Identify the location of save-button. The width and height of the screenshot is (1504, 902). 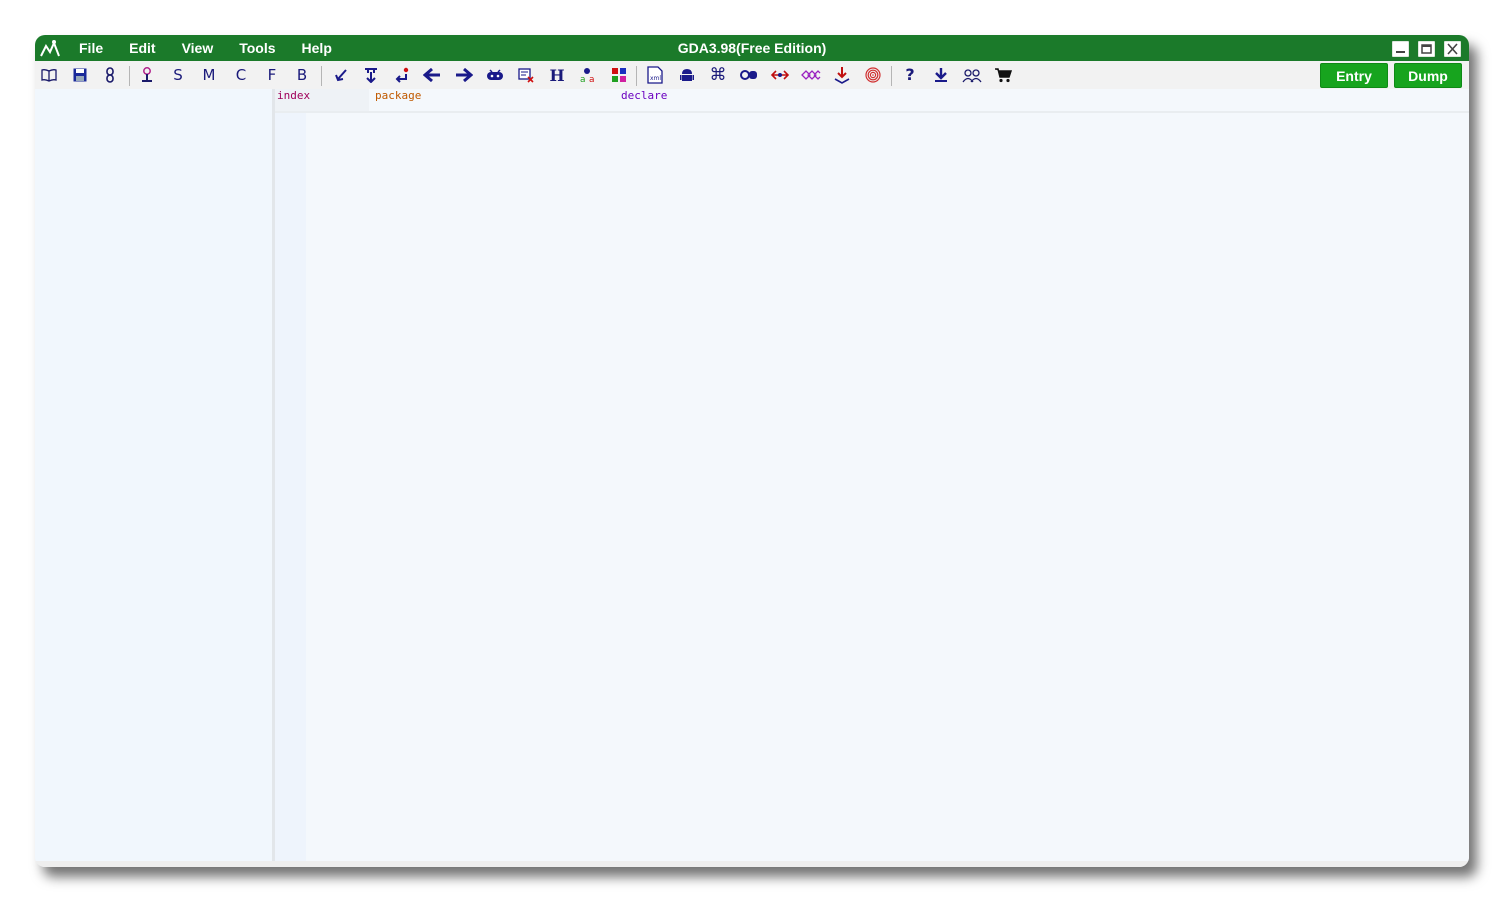
(80, 75).